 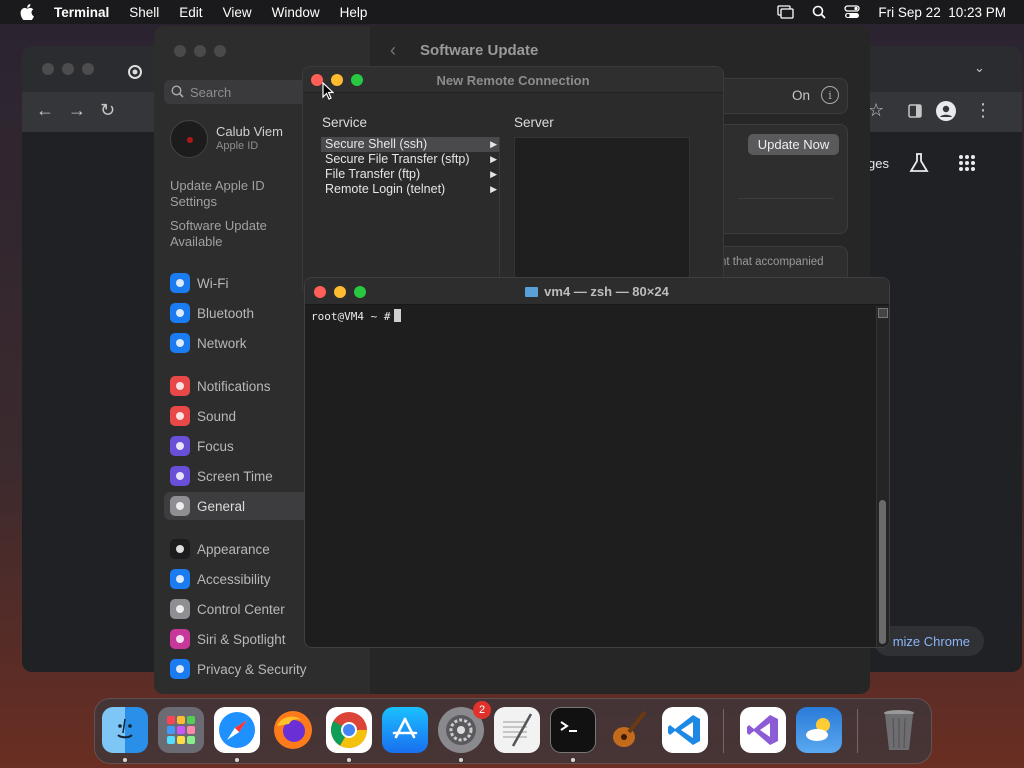 I want to click on chrome-customize-button: mize Chrome, so click(x=929, y=641).